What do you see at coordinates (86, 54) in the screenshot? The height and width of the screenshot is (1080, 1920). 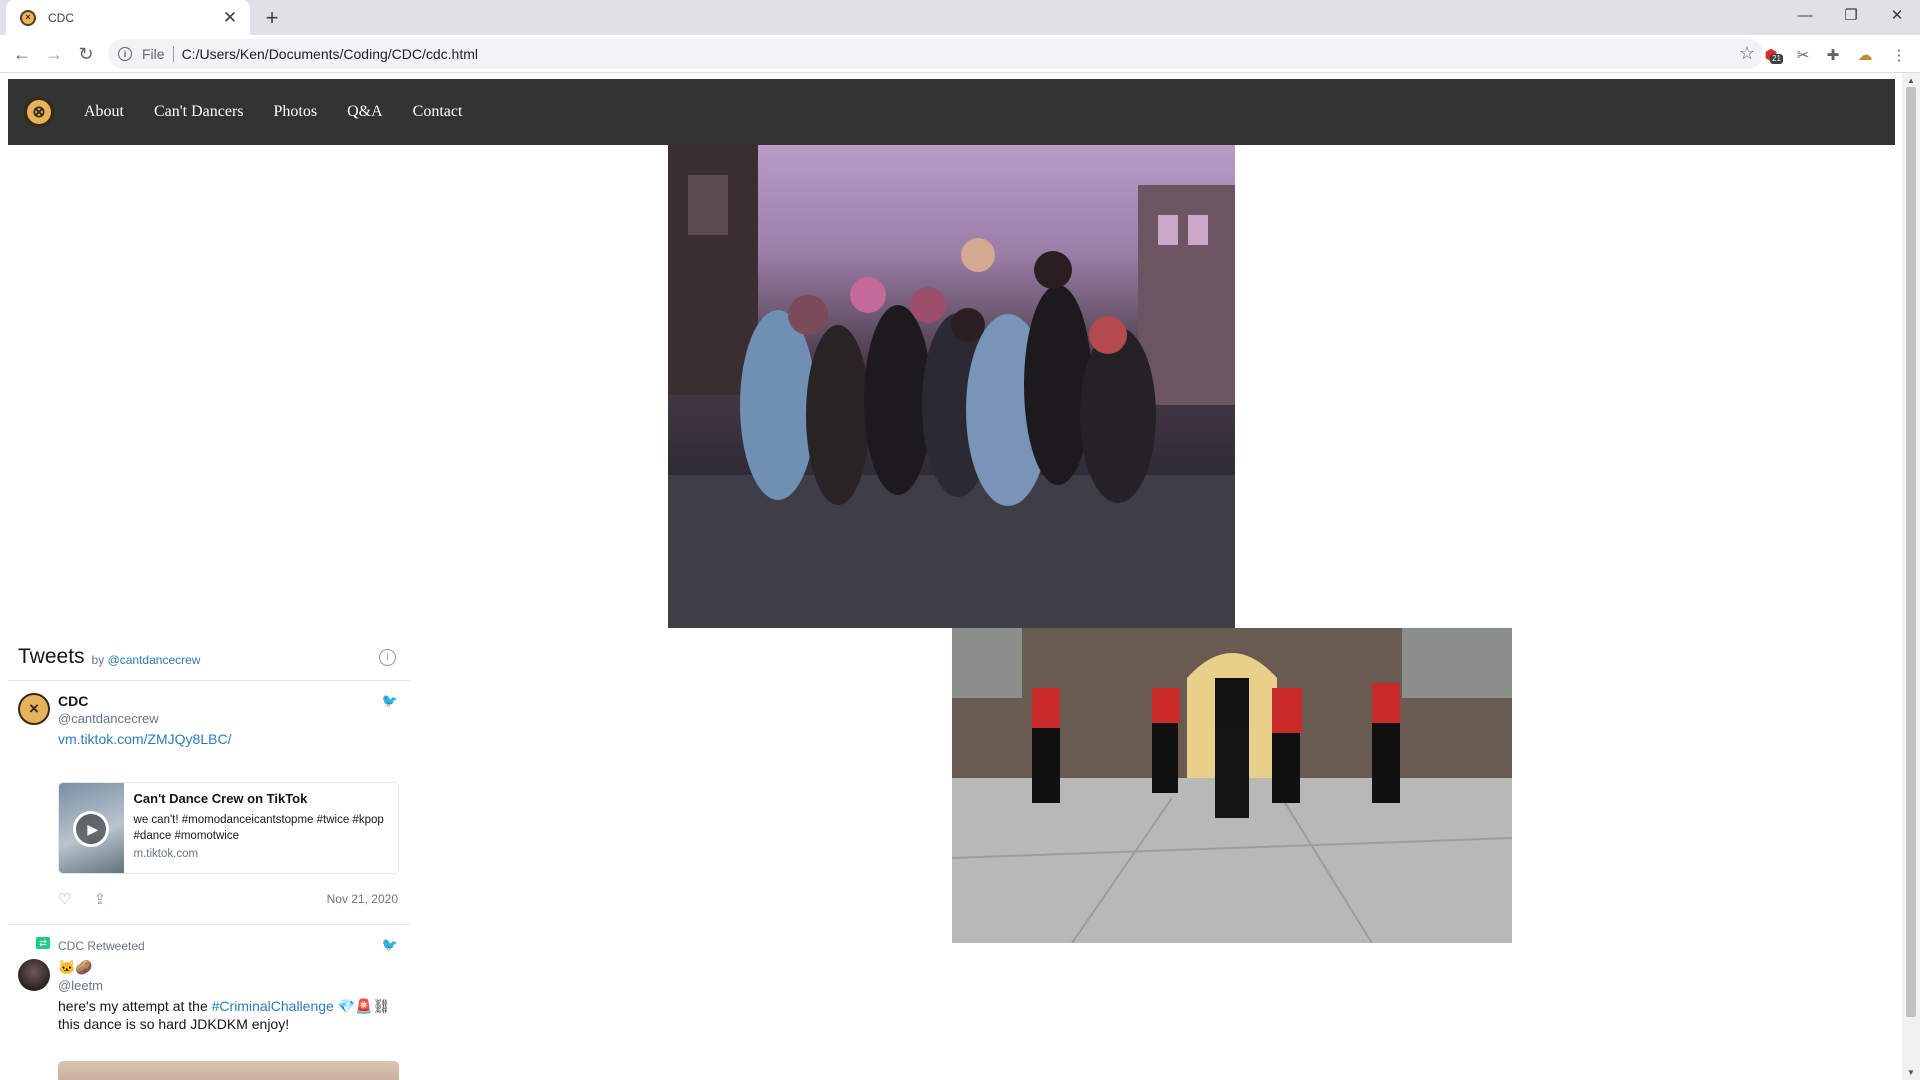 I see `reload-icon: ↻` at bounding box center [86, 54].